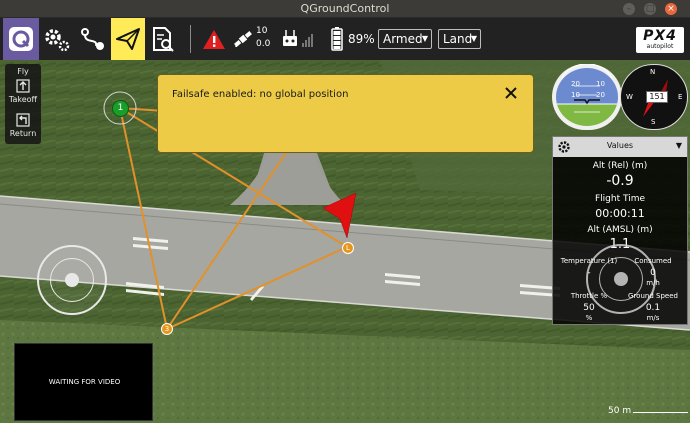 This screenshot has height=423, width=690. Describe the element at coordinates (589, 261) in the screenshot. I see `temperature-label: Temperature (1)` at that location.